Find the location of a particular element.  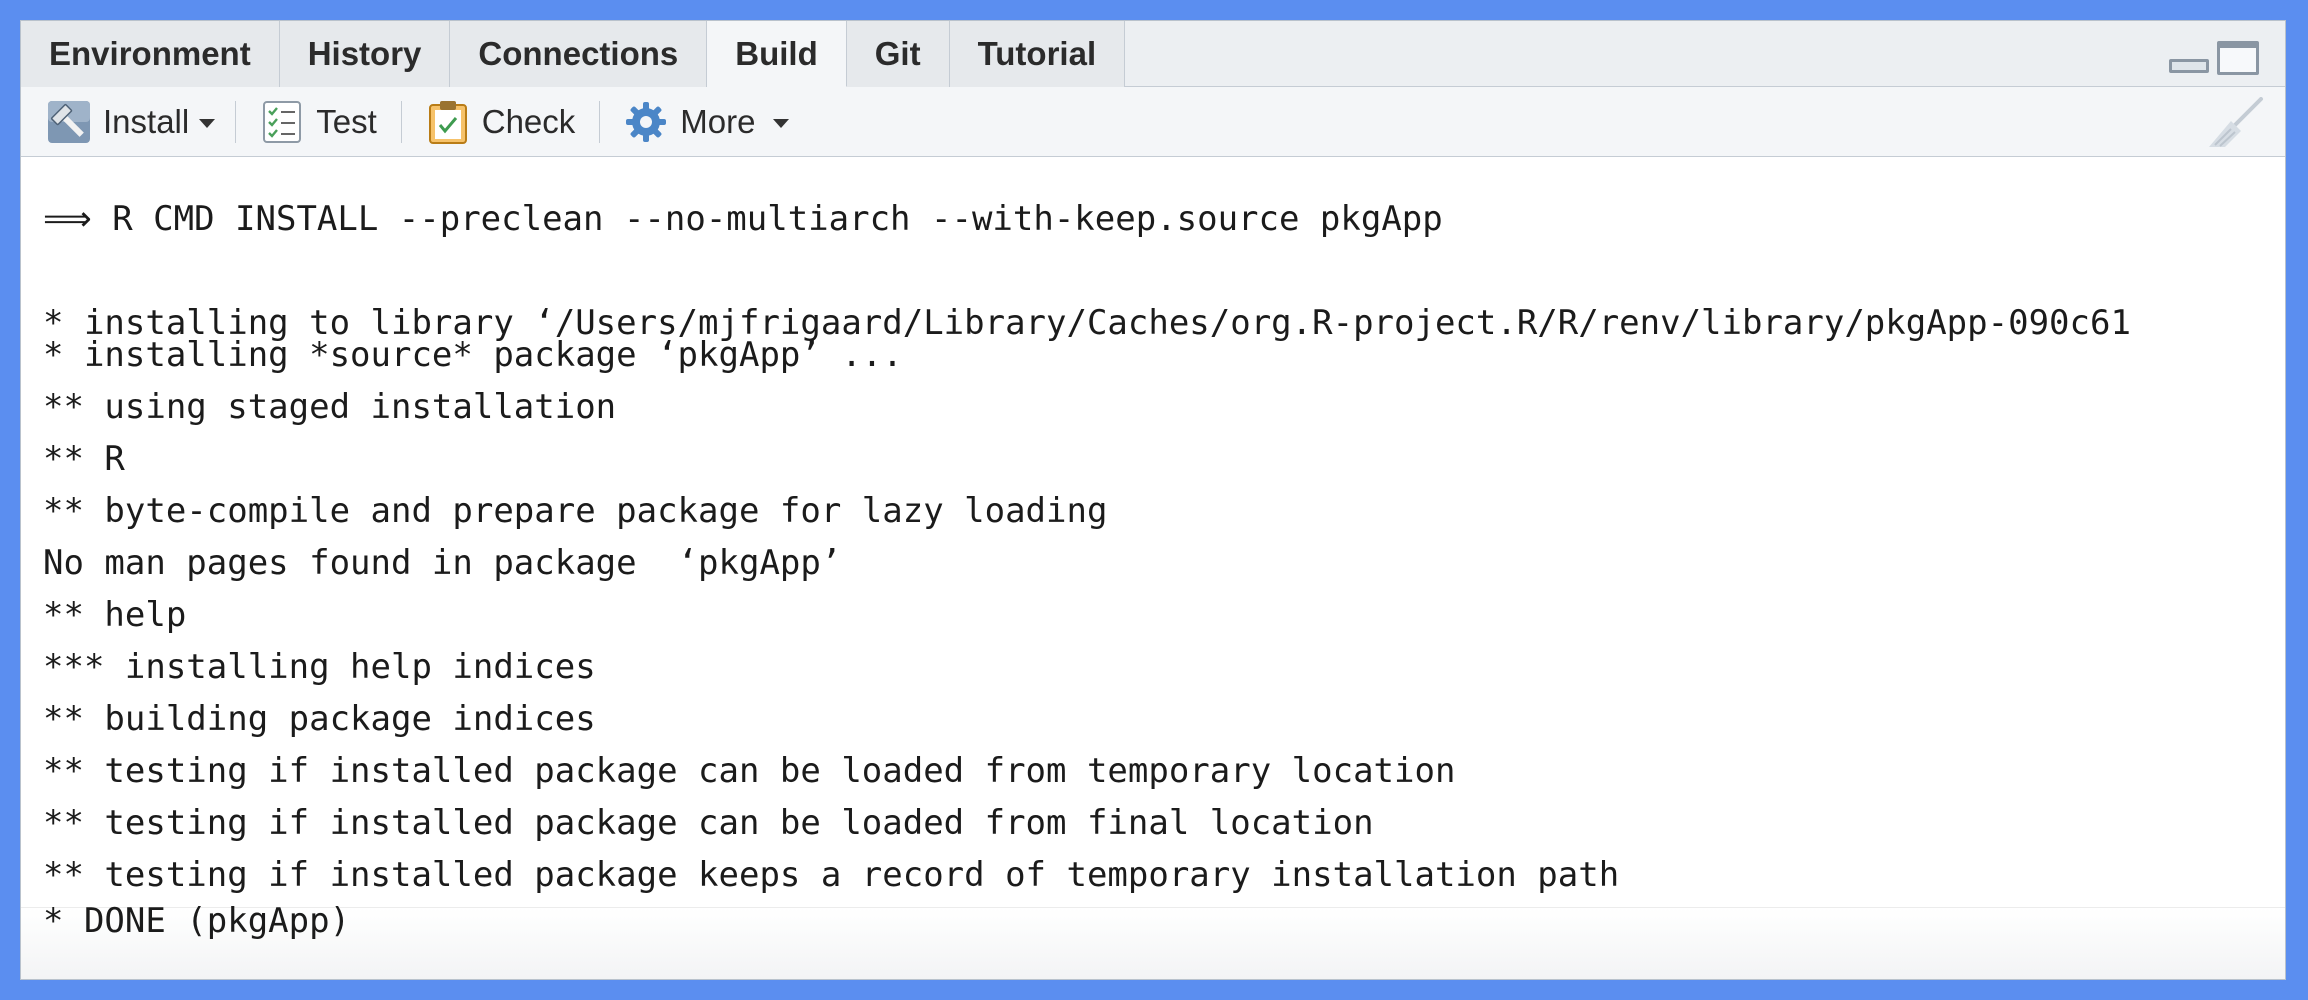

check-label: Check is located at coordinates (528, 121).